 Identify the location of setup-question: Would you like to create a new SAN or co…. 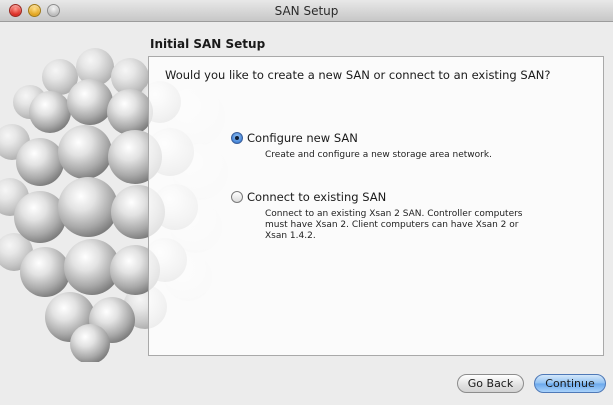
(358, 75).